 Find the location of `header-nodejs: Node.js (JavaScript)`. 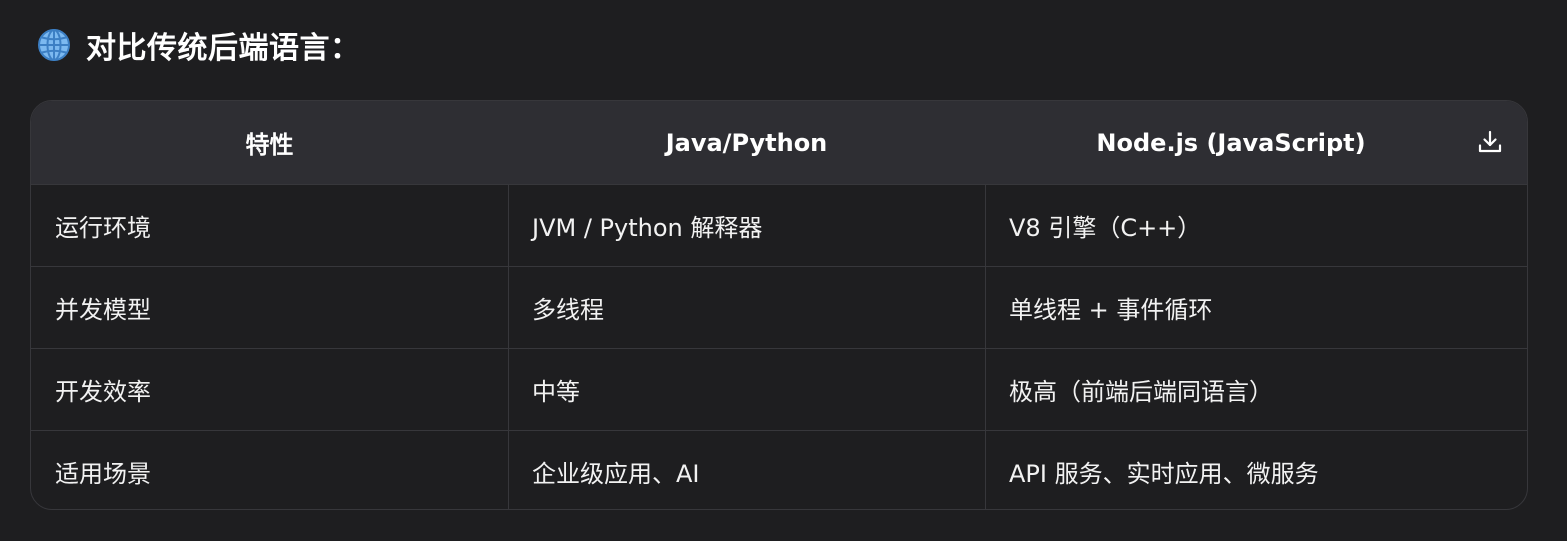

header-nodejs: Node.js (JavaScript) is located at coordinates (1231, 142).